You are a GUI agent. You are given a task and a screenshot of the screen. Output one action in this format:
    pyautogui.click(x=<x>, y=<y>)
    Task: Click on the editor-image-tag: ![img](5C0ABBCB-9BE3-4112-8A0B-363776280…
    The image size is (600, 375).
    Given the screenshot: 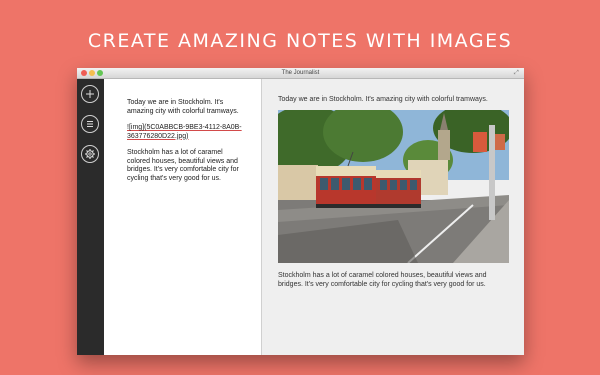 What is the action you would take?
    pyautogui.click(x=184, y=132)
    